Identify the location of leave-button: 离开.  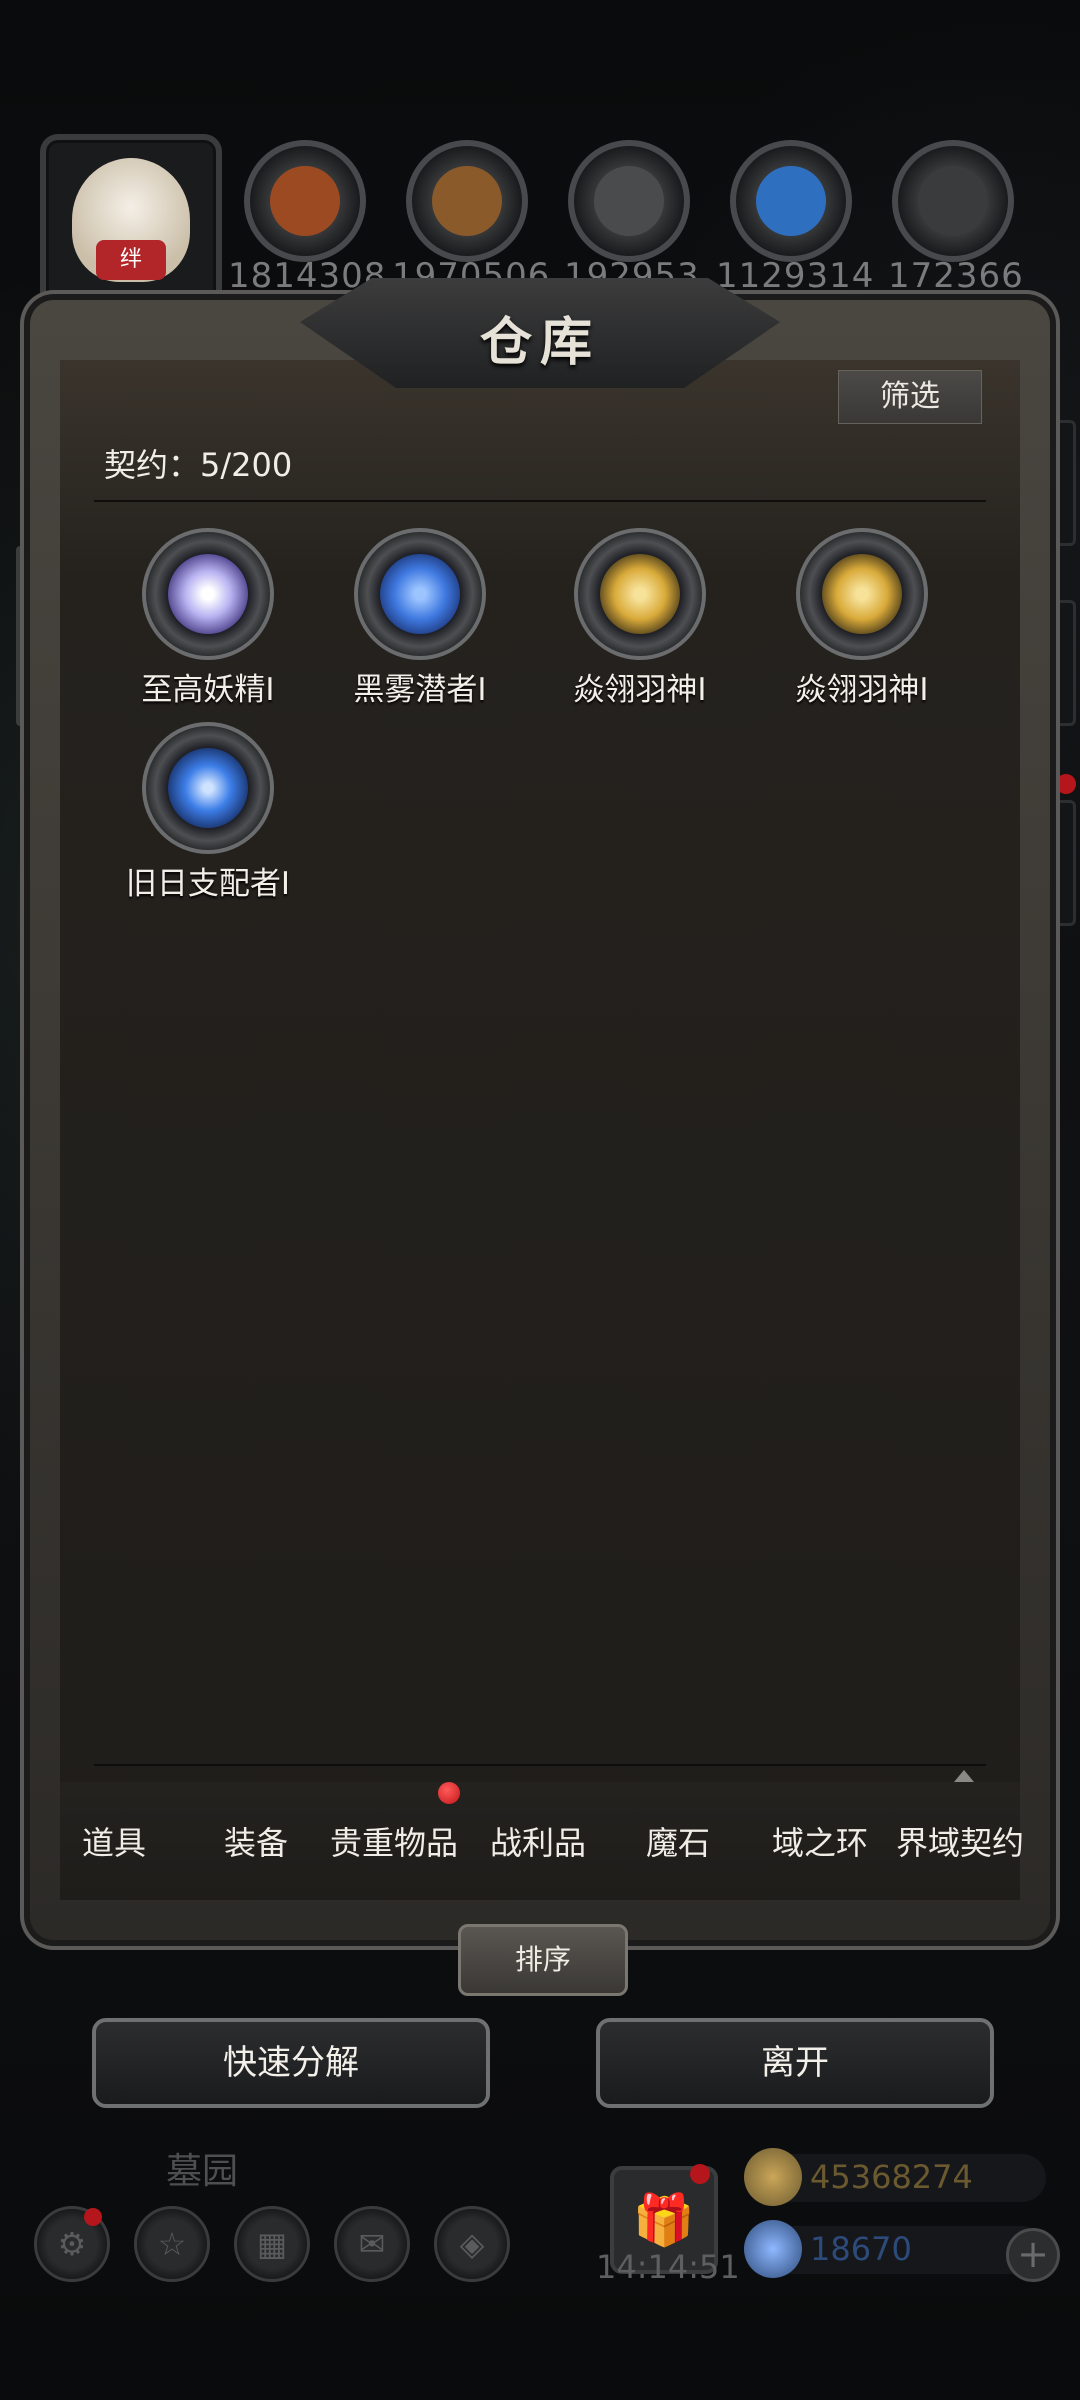
(795, 2063).